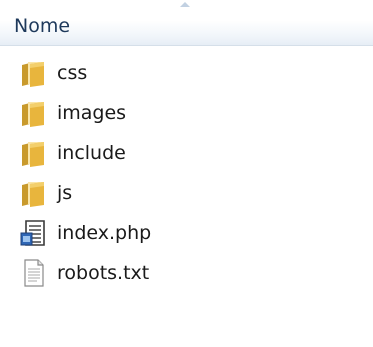  I want to click on list-item-css: css, so click(186, 74).